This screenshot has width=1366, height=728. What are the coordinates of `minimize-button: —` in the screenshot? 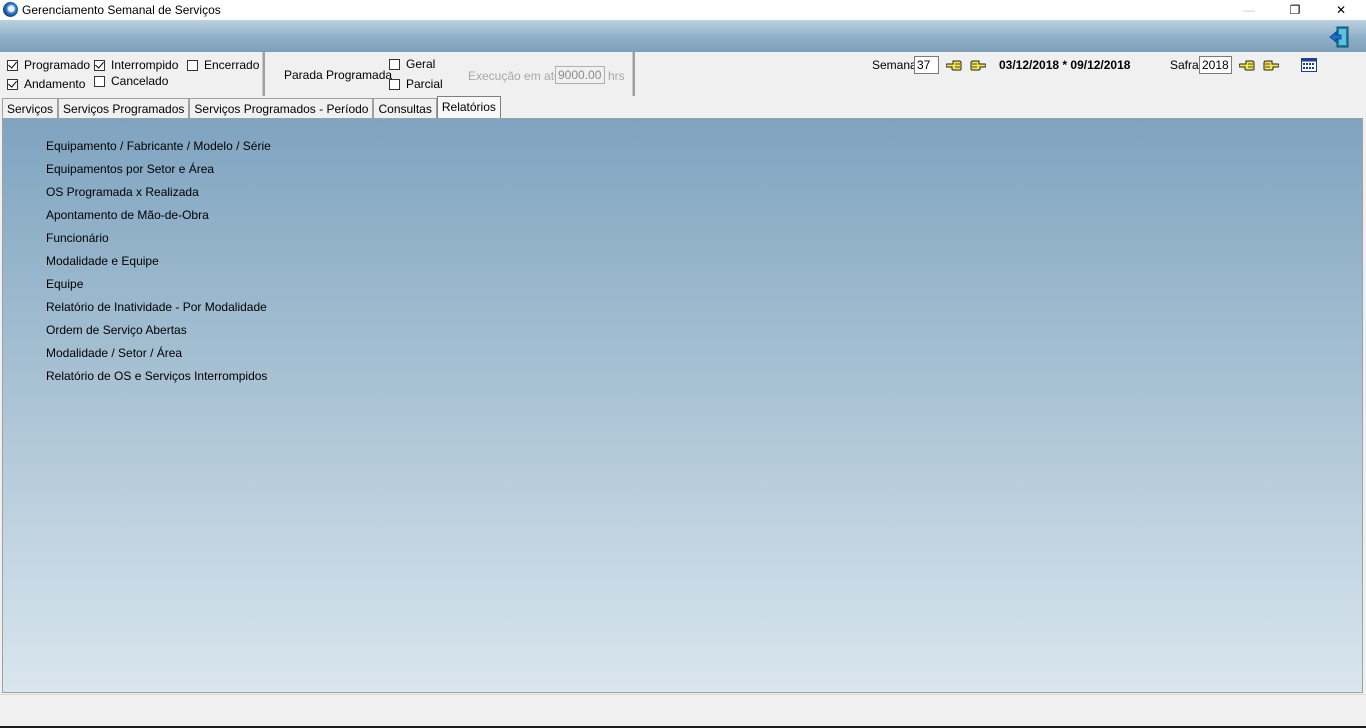 It's located at (1249, 10).